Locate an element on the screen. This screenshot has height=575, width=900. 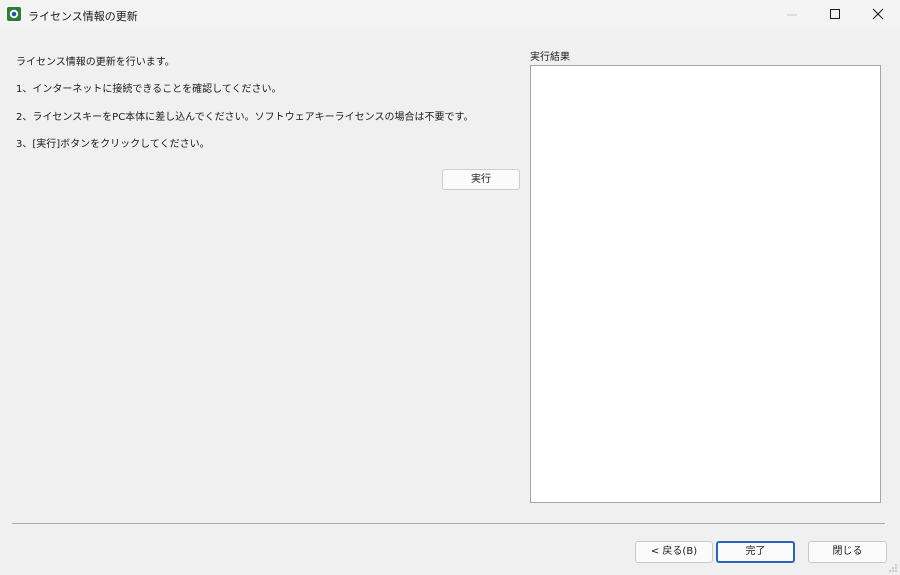
minimize-icon is located at coordinates (792, 15).